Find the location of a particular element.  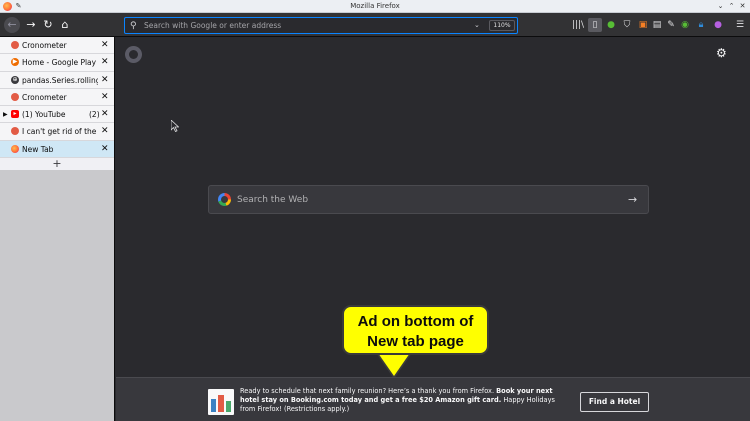

tab-label: New Tab is located at coordinates (38, 149).